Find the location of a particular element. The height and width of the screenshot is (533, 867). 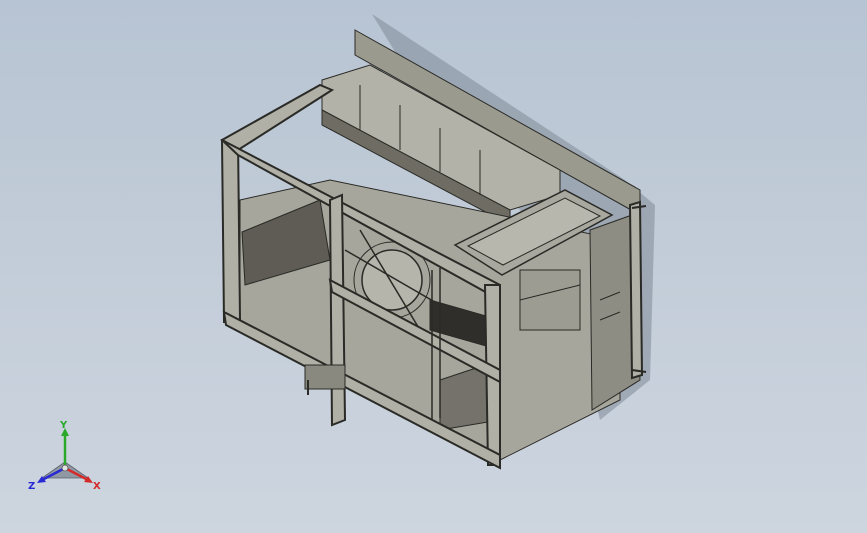

triad-z-label: Z is located at coordinates (31, 486).